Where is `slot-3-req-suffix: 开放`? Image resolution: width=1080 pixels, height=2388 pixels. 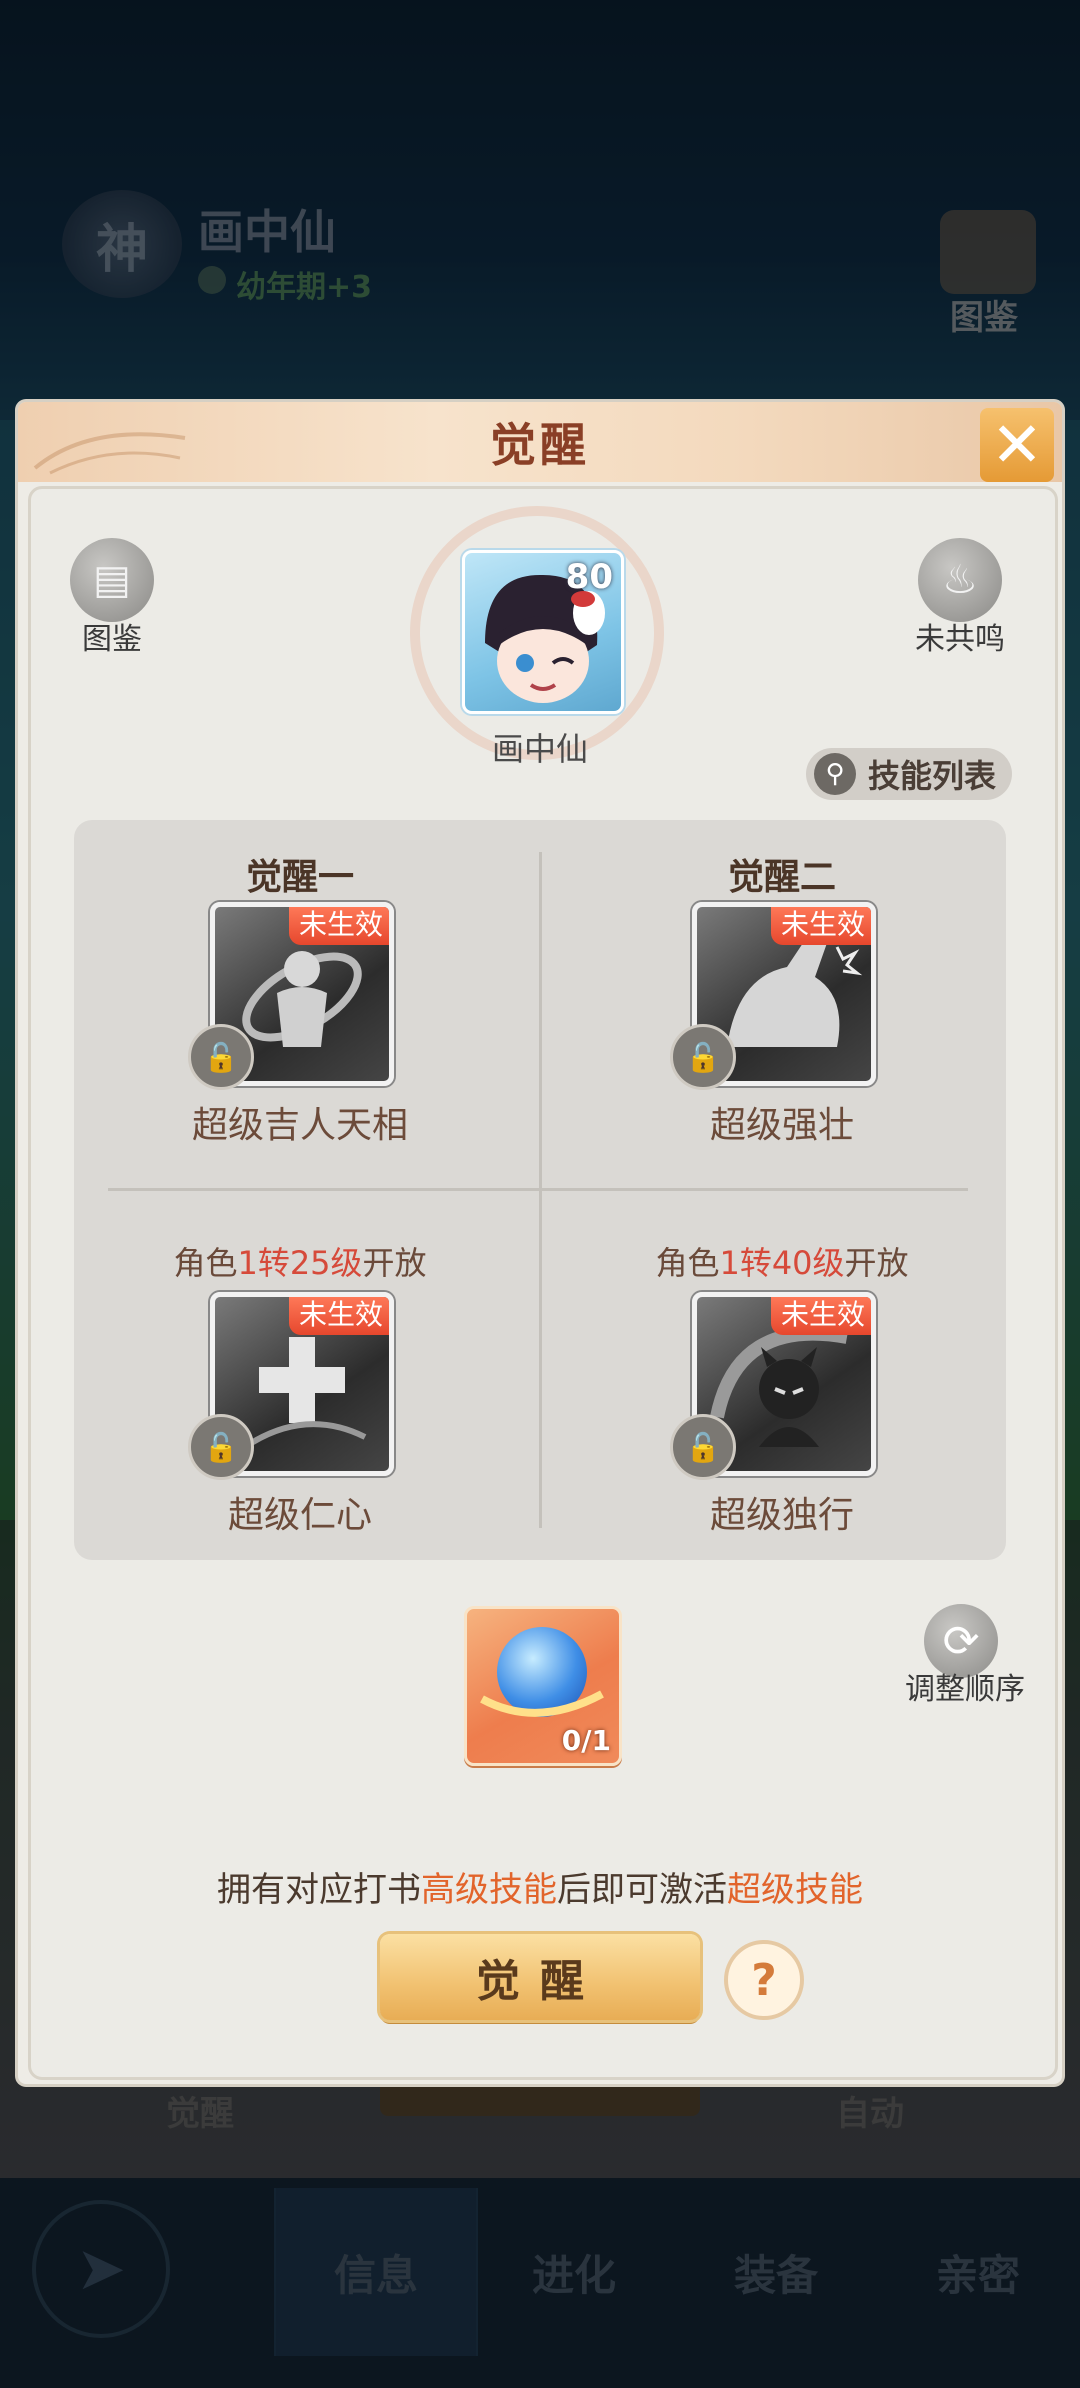 slot-3-req-suffix: 开放 is located at coordinates (394, 1263).